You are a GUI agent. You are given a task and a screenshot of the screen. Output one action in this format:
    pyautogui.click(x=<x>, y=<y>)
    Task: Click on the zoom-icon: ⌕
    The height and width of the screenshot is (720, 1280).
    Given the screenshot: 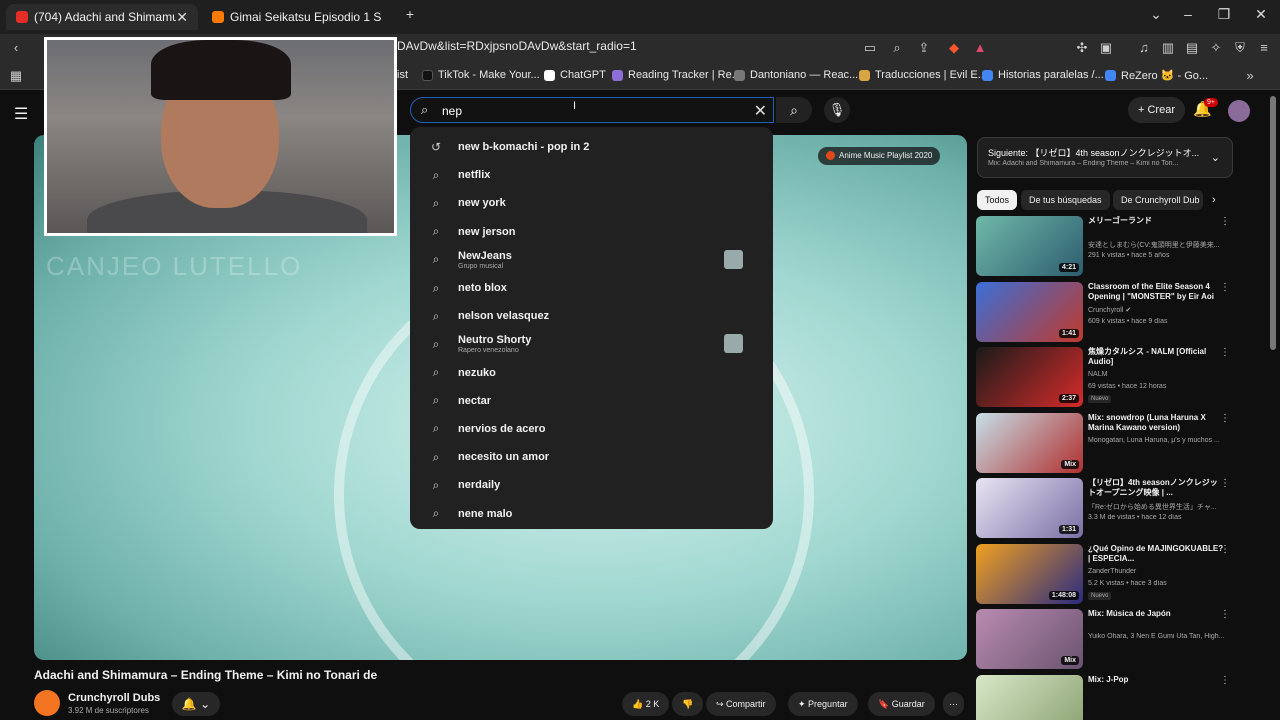 What is the action you would take?
    pyautogui.click(x=897, y=48)
    